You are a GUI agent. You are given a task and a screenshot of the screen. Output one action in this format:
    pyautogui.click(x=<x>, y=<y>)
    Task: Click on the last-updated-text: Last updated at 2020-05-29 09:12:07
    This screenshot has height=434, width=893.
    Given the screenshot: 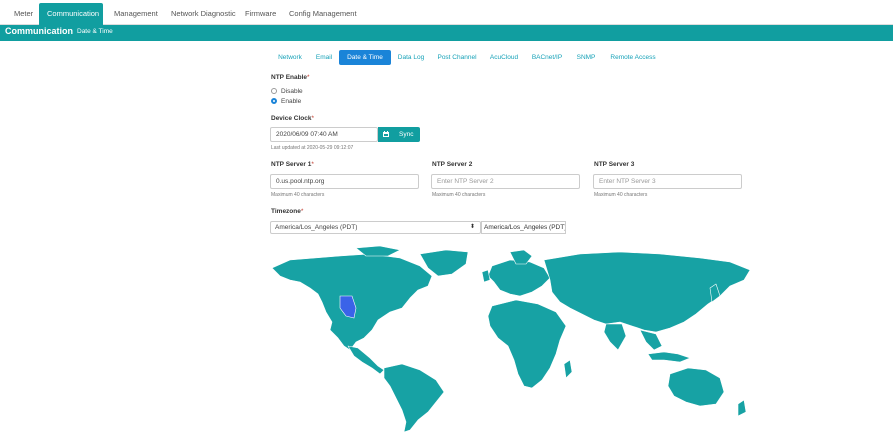 What is the action you would take?
    pyautogui.click(x=312, y=148)
    